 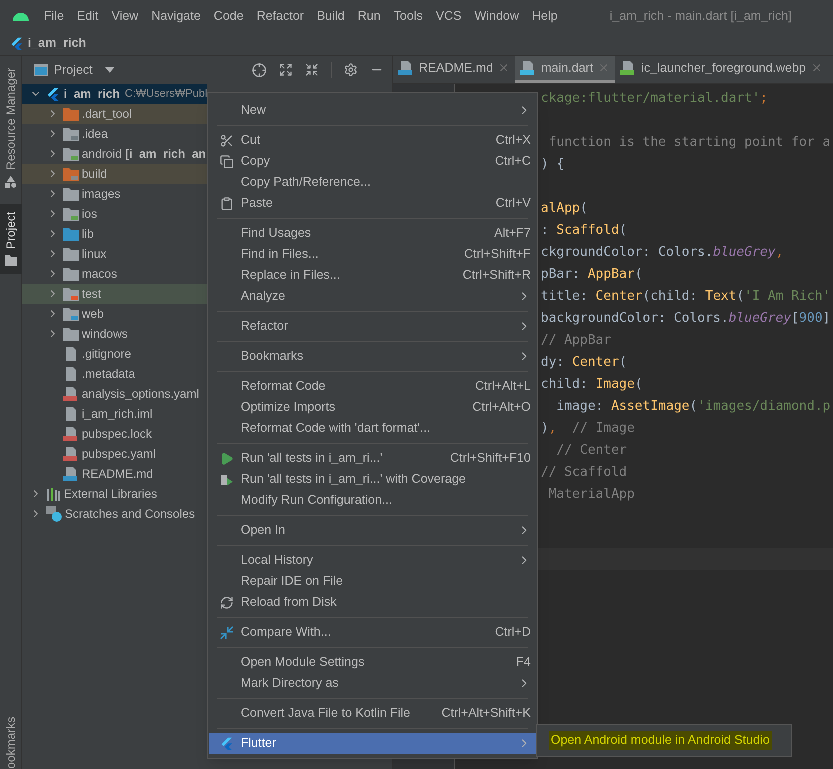 What do you see at coordinates (114, 374) in the screenshot?
I see `tree-item: .metadata` at bounding box center [114, 374].